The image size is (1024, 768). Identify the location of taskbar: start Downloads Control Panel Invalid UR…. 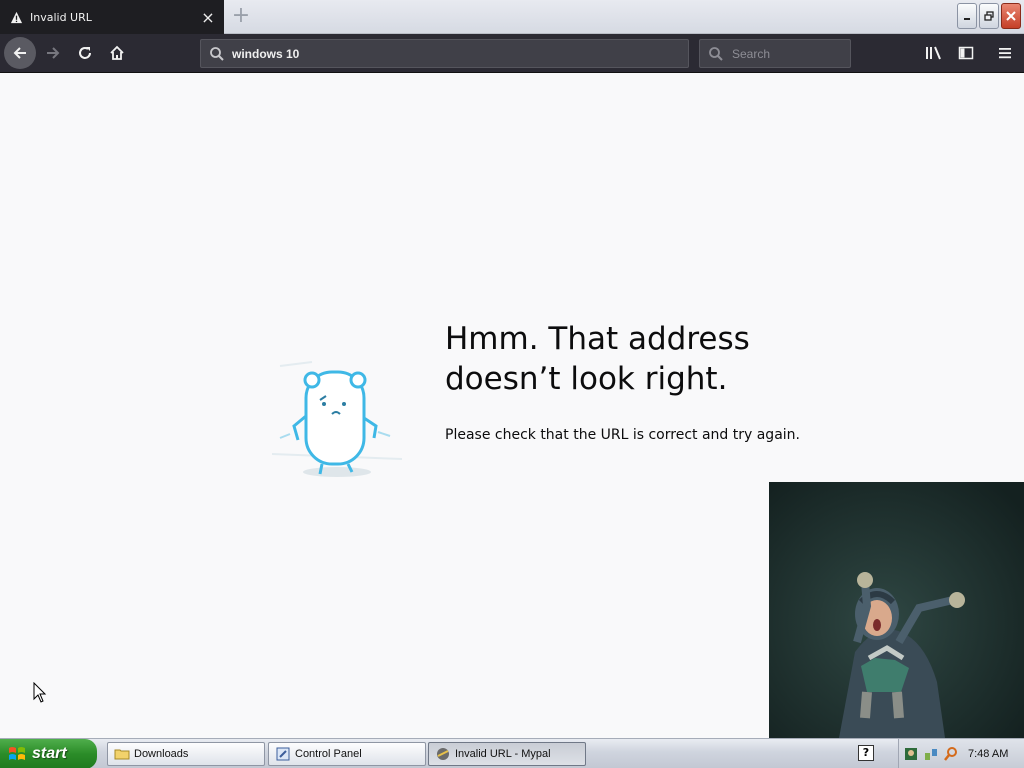
(512, 753).